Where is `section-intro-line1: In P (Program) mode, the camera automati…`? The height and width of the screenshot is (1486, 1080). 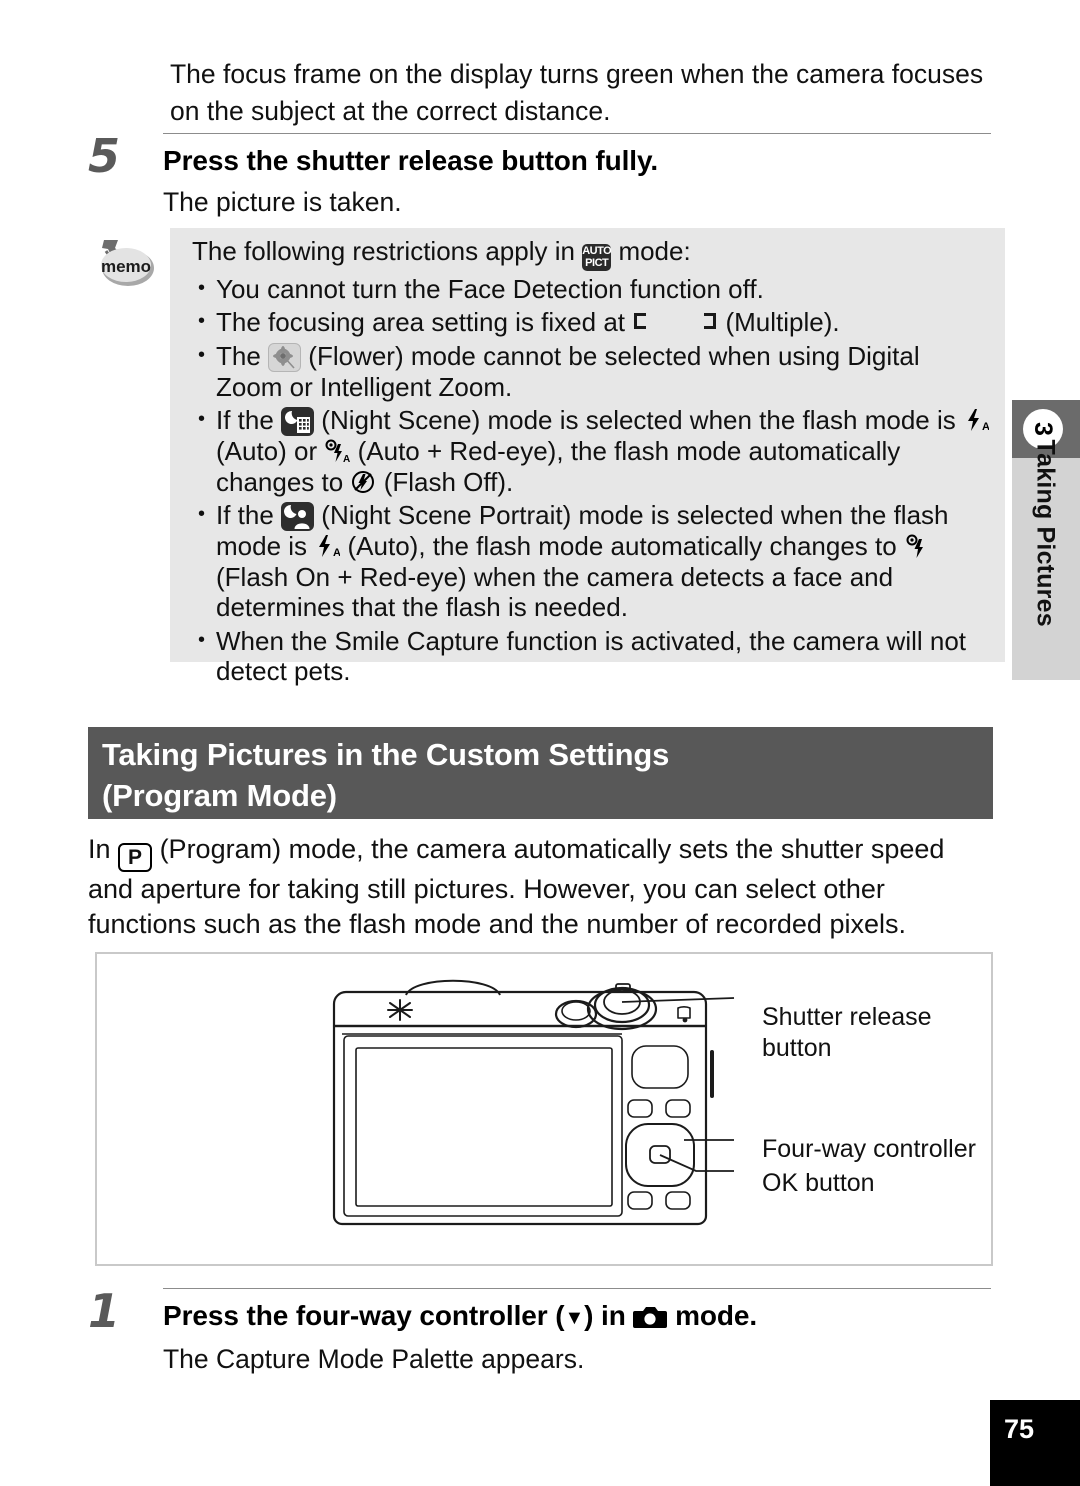
section-intro-line1: In P (Program) mode, the camera automati… is located at coordinates (543, 852).